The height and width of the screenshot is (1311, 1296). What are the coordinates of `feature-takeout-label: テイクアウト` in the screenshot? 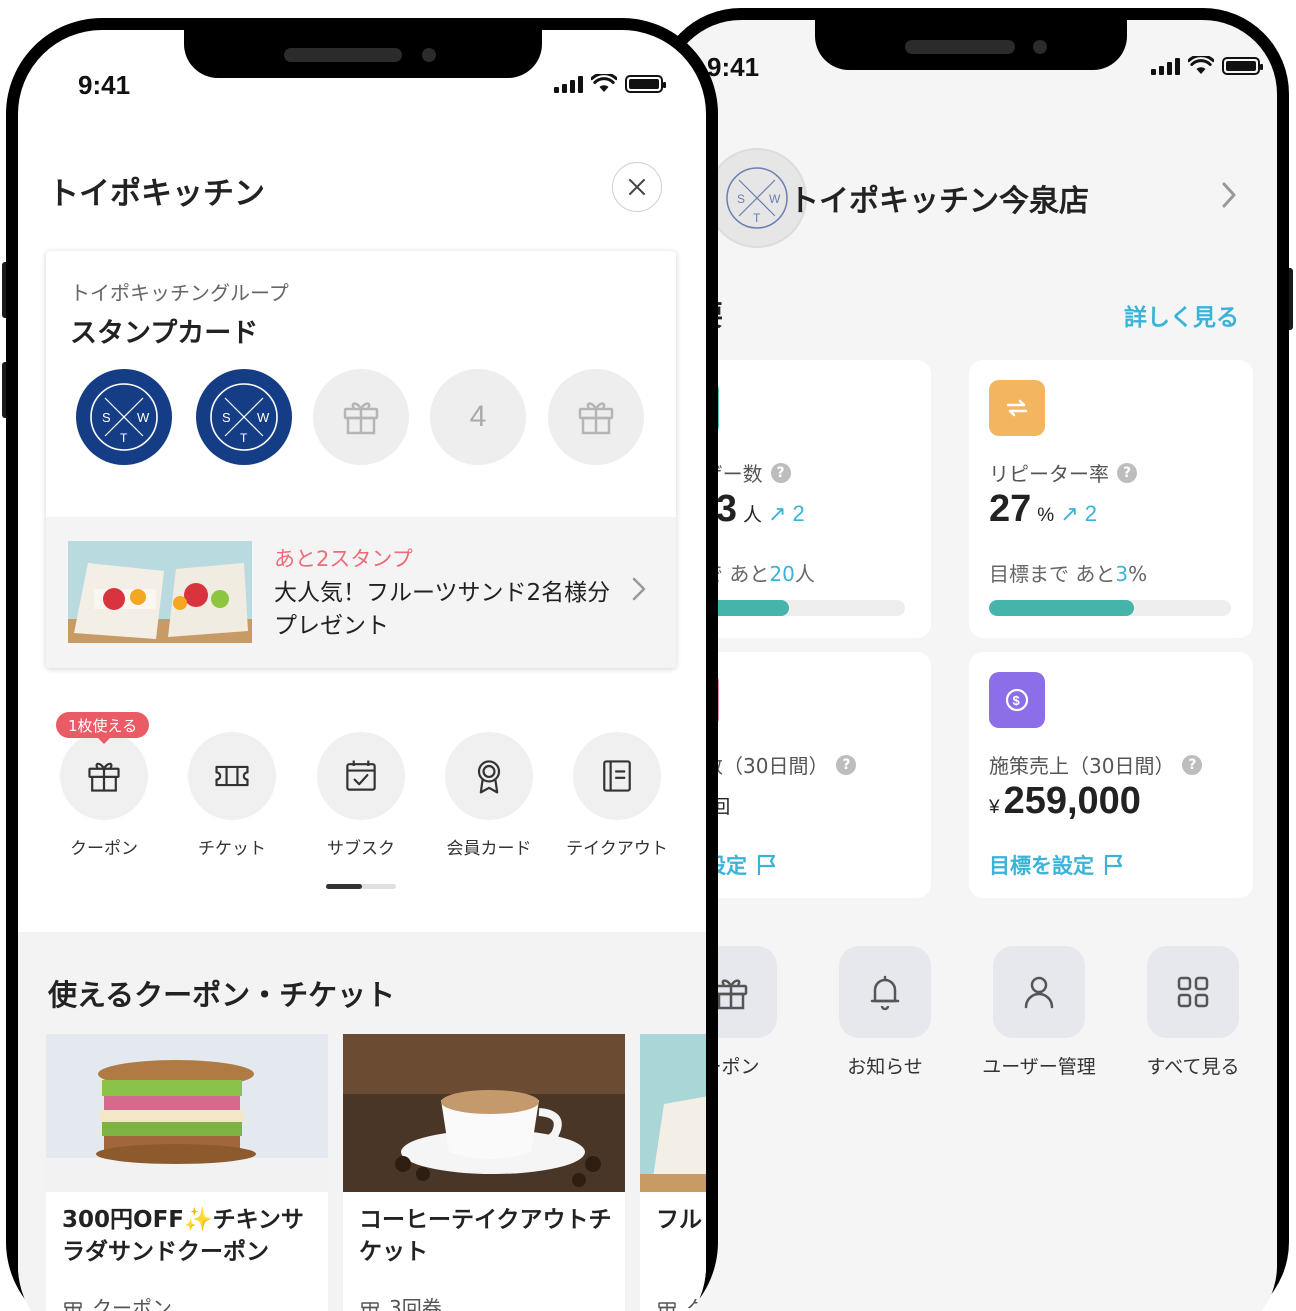 It's located at (617, 849).